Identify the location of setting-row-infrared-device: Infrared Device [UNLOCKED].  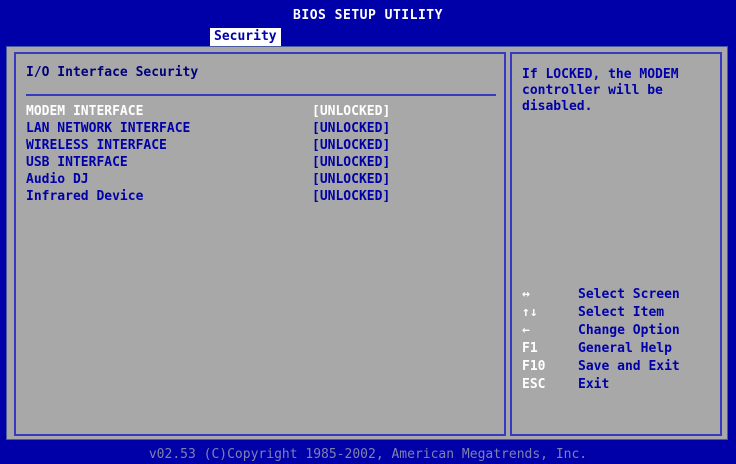
(261, 197).